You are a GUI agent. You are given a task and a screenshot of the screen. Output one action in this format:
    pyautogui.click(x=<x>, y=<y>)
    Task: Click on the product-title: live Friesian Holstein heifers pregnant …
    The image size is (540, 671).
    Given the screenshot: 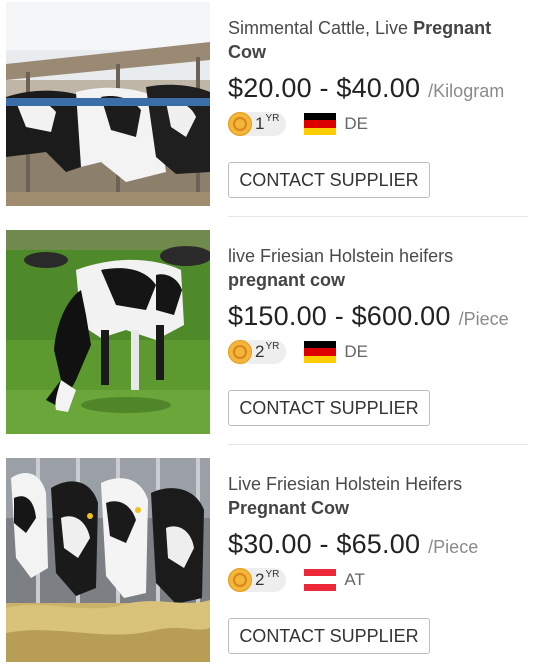 What is the action you would take?
    pyautogui.click(x=378, y=268)
    